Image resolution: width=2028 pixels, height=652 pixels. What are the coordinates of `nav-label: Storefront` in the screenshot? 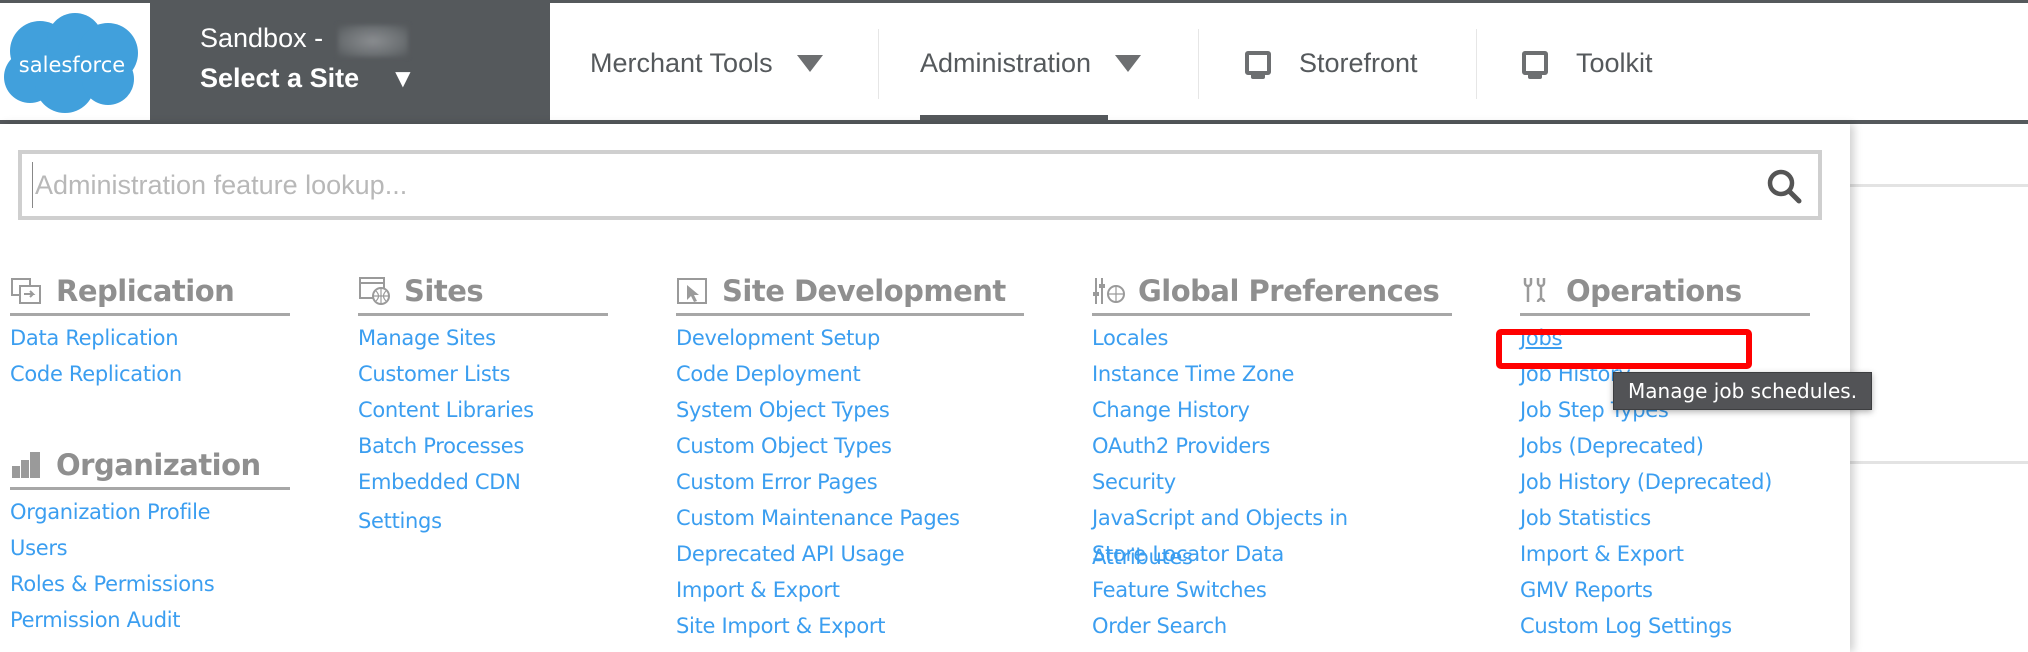 It's located at (1358, 62).